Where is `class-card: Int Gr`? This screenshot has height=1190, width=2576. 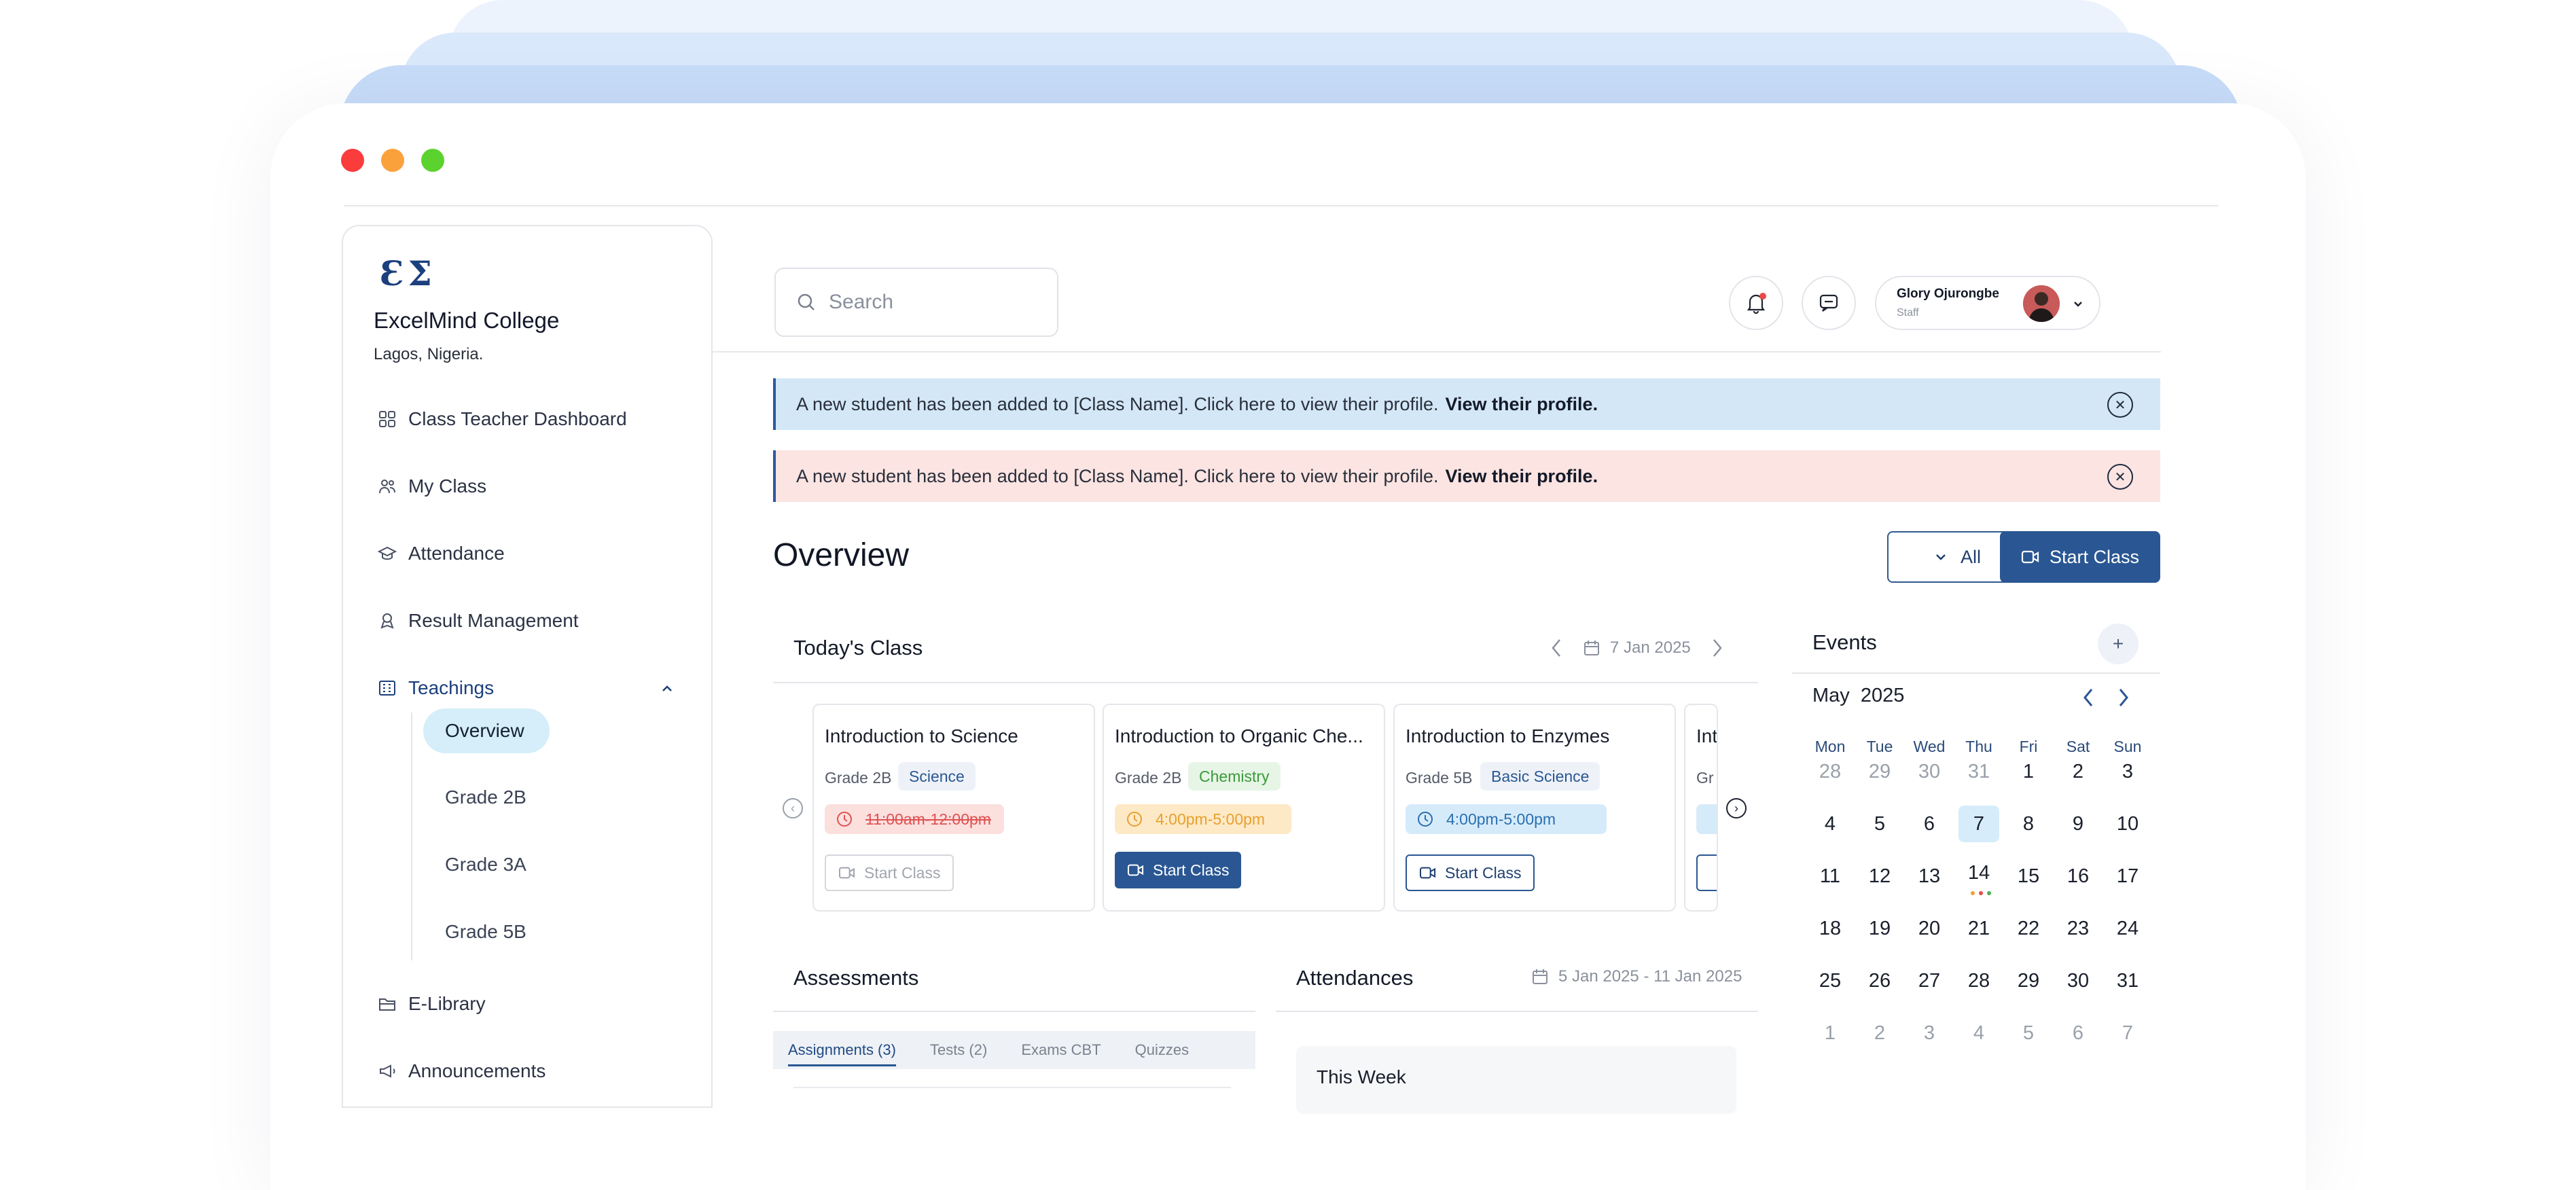
class-card: Int Gr is located at coordinates (1701, 808).